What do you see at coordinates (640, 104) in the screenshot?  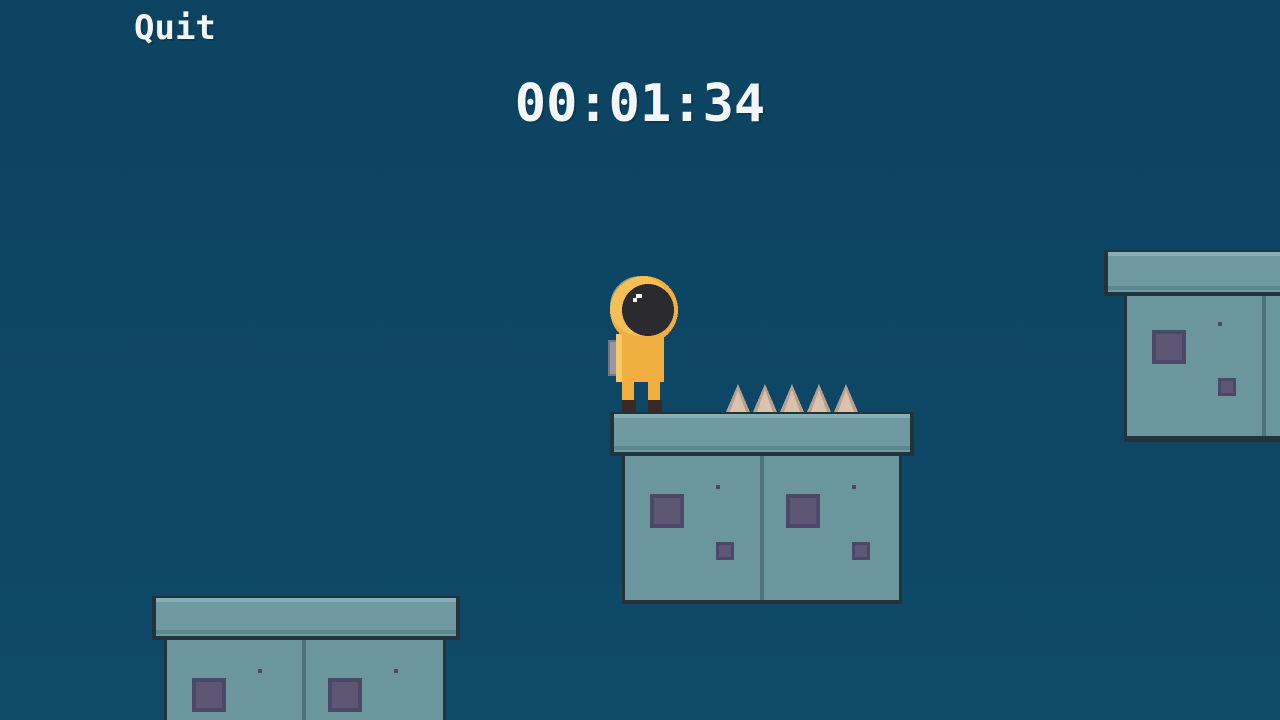 I see `elapsed-timer: 00:01:34` at bounding box center [640, 104].